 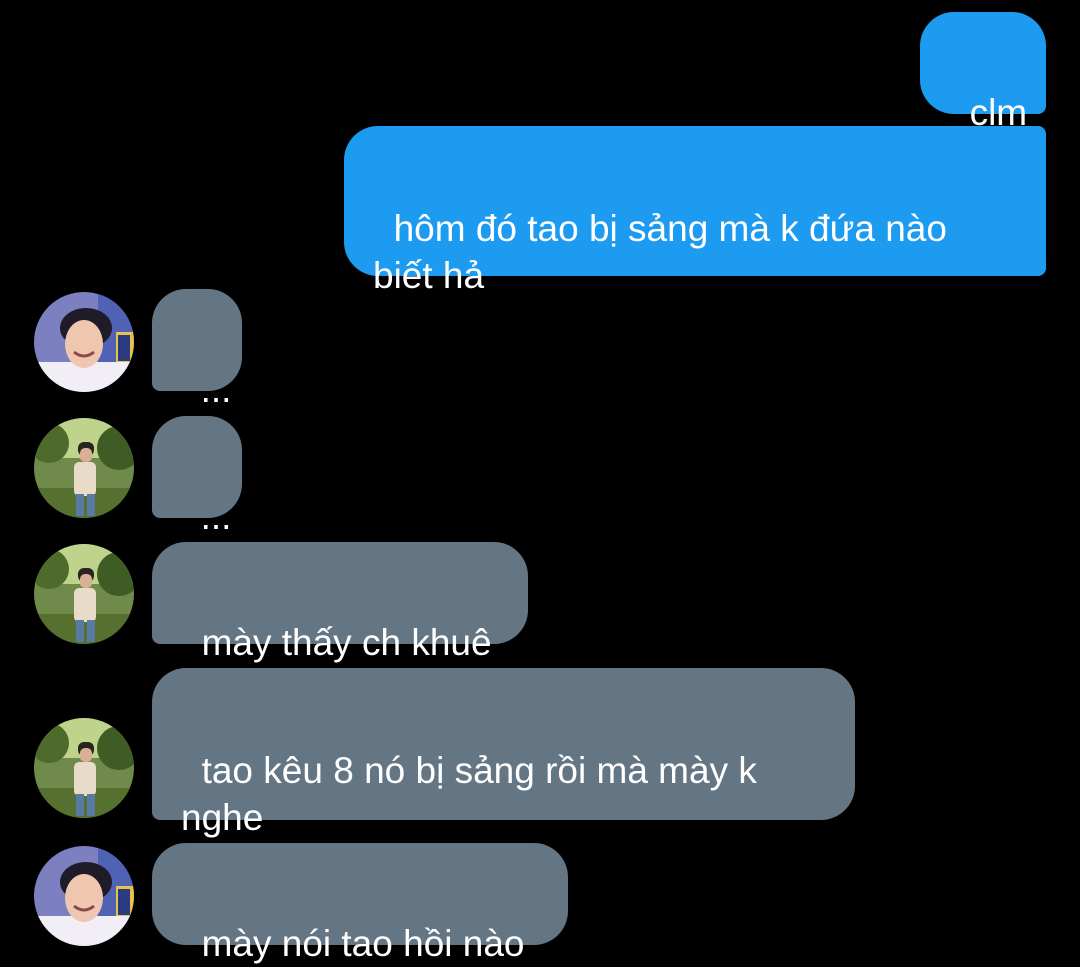 I want to click on incoming-message-bubble: tao kêu 8 nó bị sảng rồi mà mày k nghe, so click(x=503, y=753).